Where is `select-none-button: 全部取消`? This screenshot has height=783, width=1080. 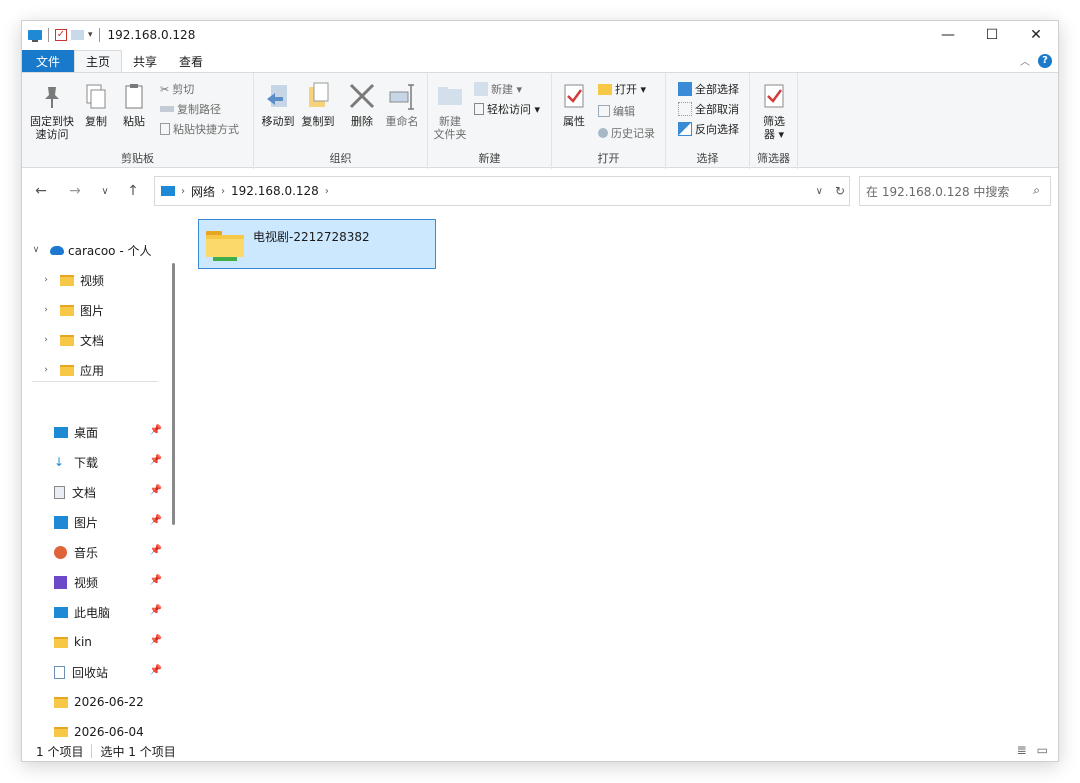 select-none-button: 全部取消 is located at coordinates (708, 109).